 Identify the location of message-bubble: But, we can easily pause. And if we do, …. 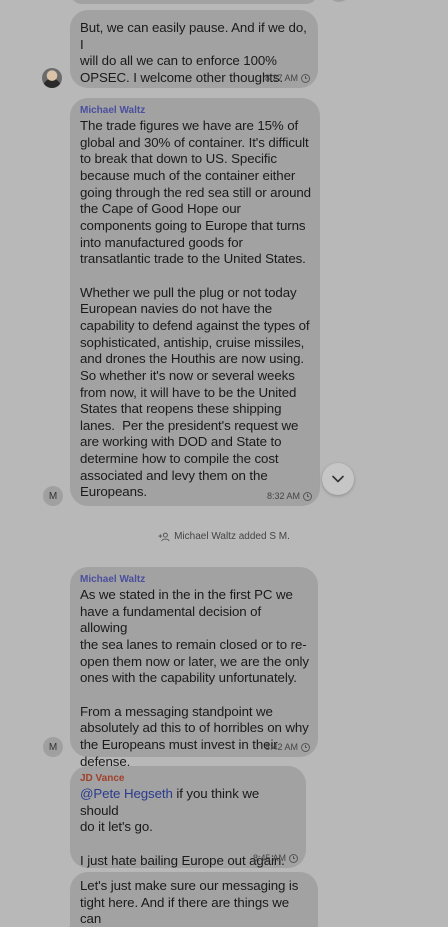
(194, 49).